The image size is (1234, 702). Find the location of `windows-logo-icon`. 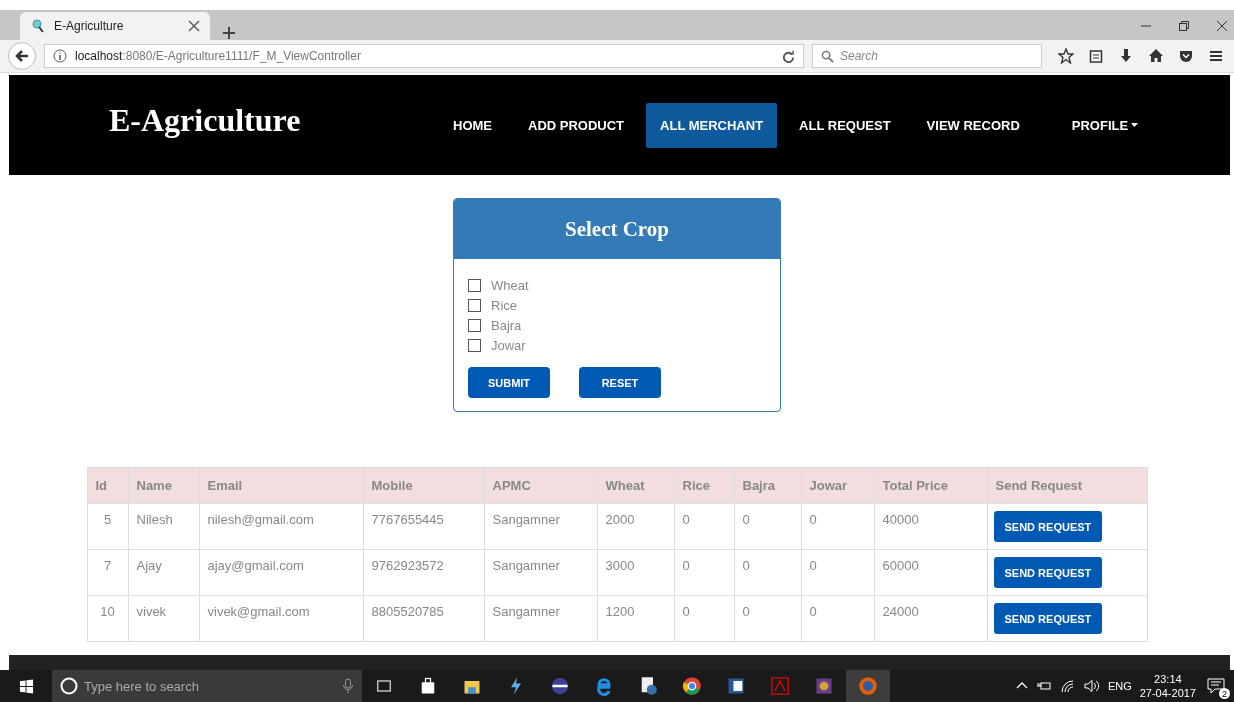

windows-logo-icon is located at coordinates (26, 686).